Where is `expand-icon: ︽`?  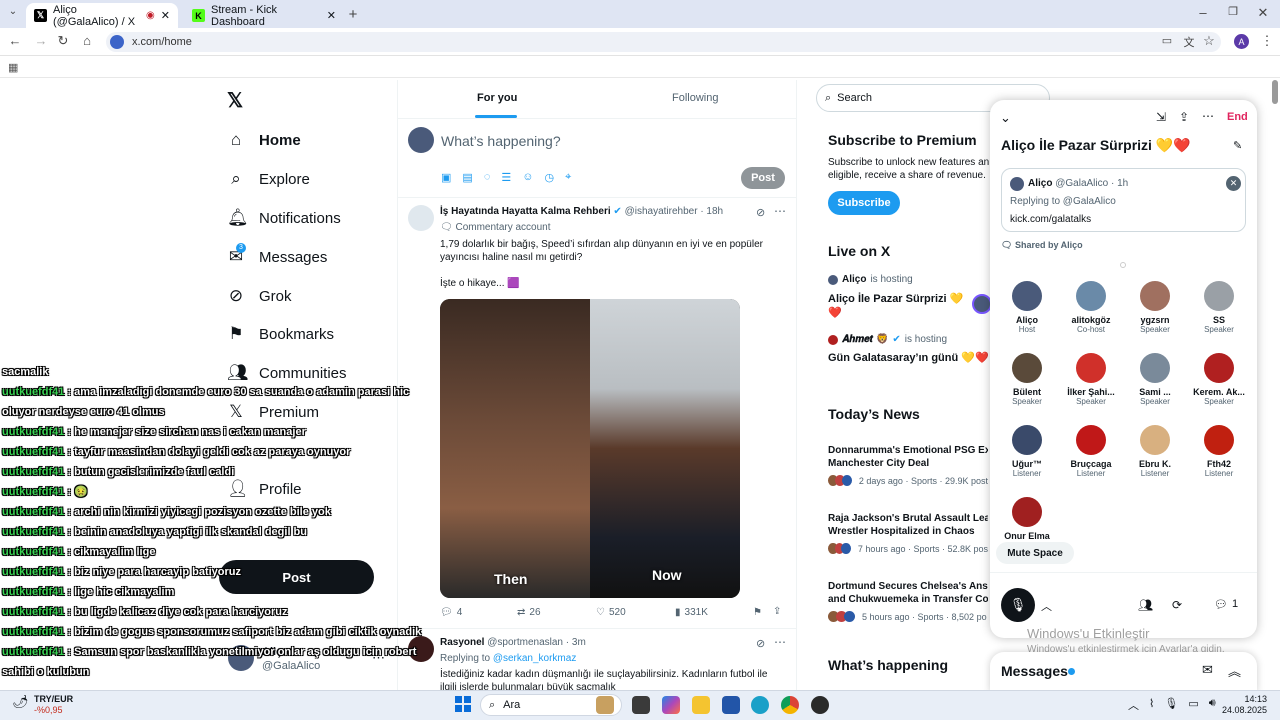
expand-icon: ︽ is located at coordinates (1234, 670).